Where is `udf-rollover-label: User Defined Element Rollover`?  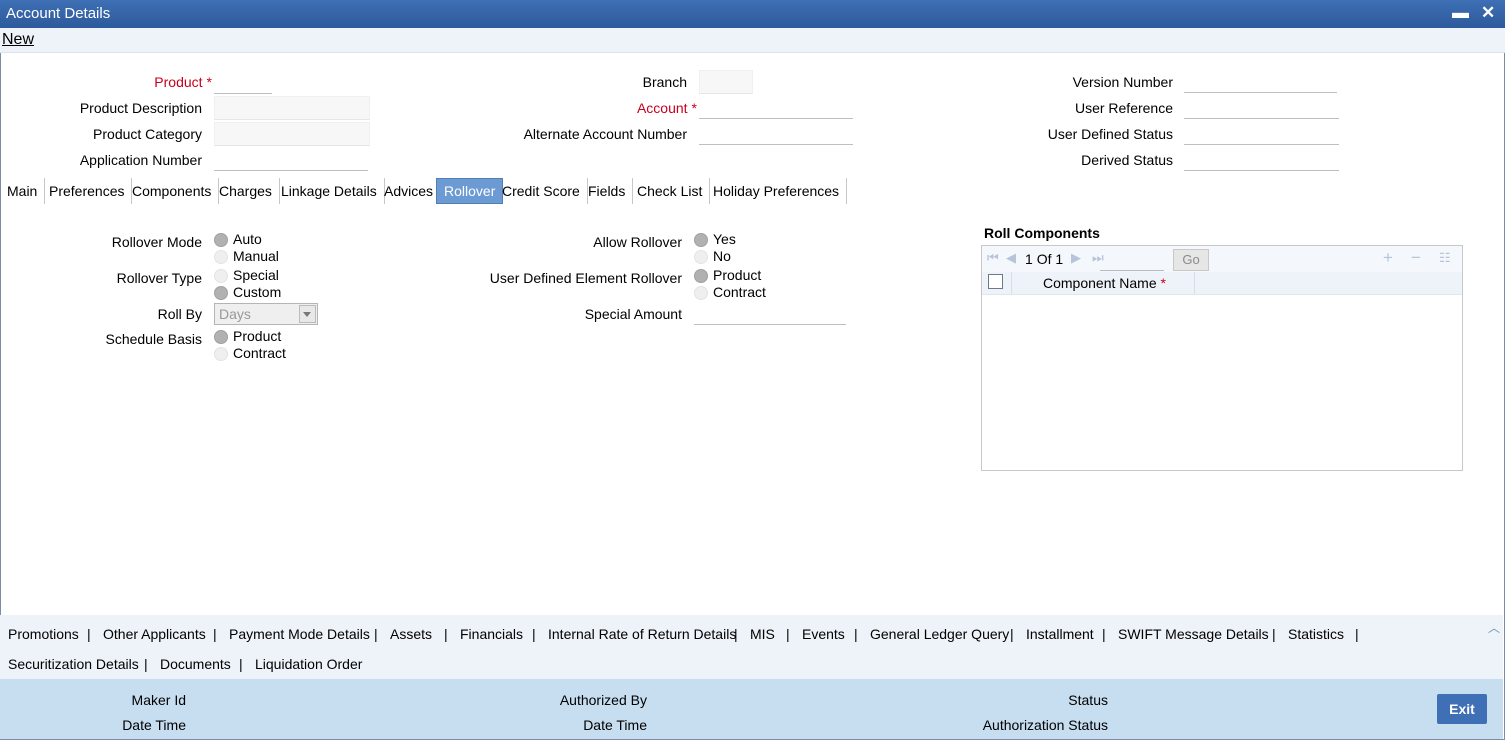
udf-rollover-label: User Defined Element Rollover is located at coordinates (585, 278).